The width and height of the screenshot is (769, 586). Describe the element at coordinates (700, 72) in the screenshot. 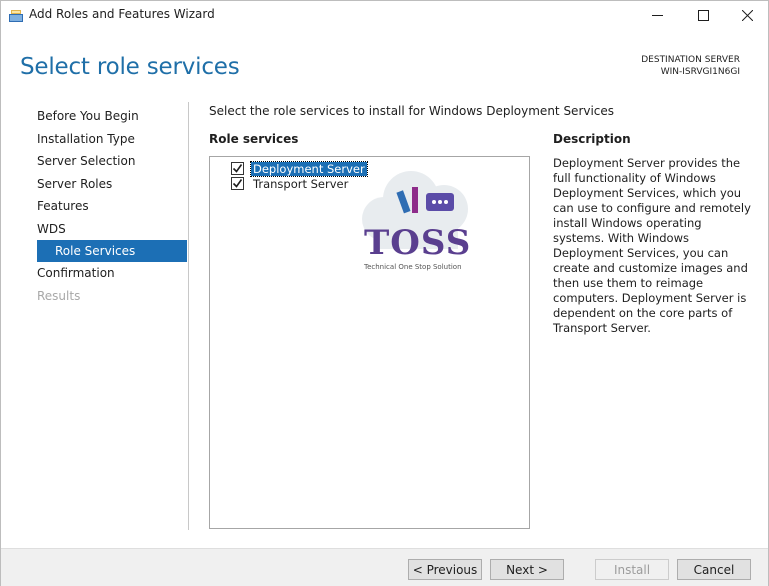

I see `destination-server-name: WIN-ISRVGI1N6GI` at that location.